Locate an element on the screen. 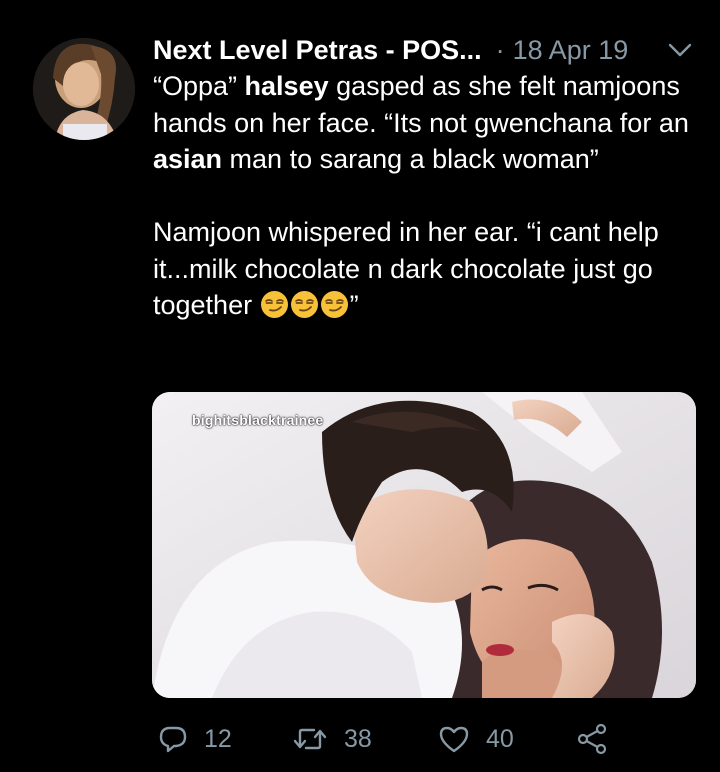 The height and width of the screenshot is (772, 720). share-icon is located at coordinates (592, 739).